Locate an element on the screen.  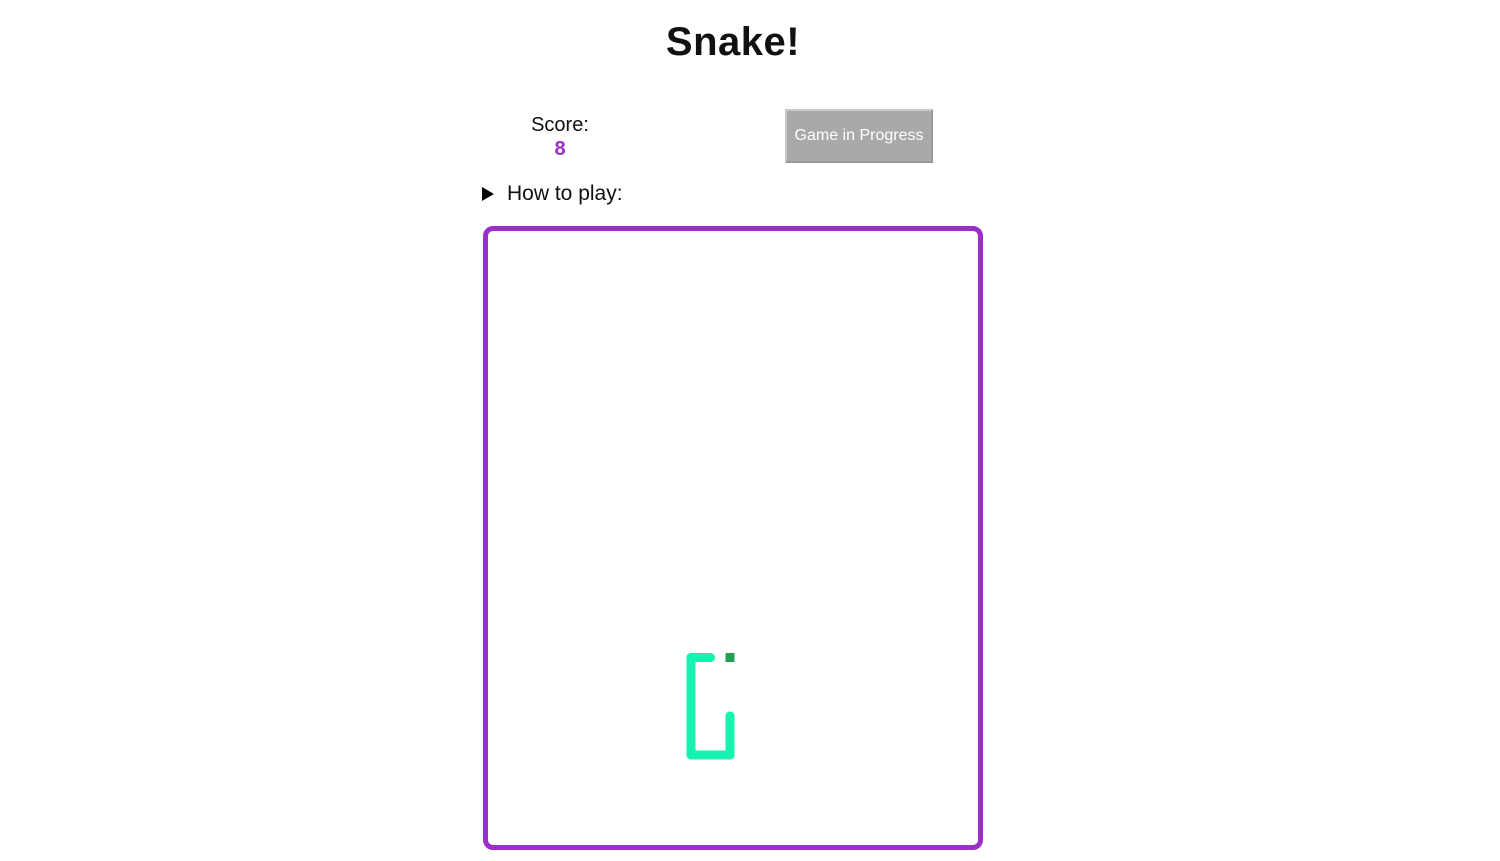
score-value: 8 is located at coordinates (560, 149).